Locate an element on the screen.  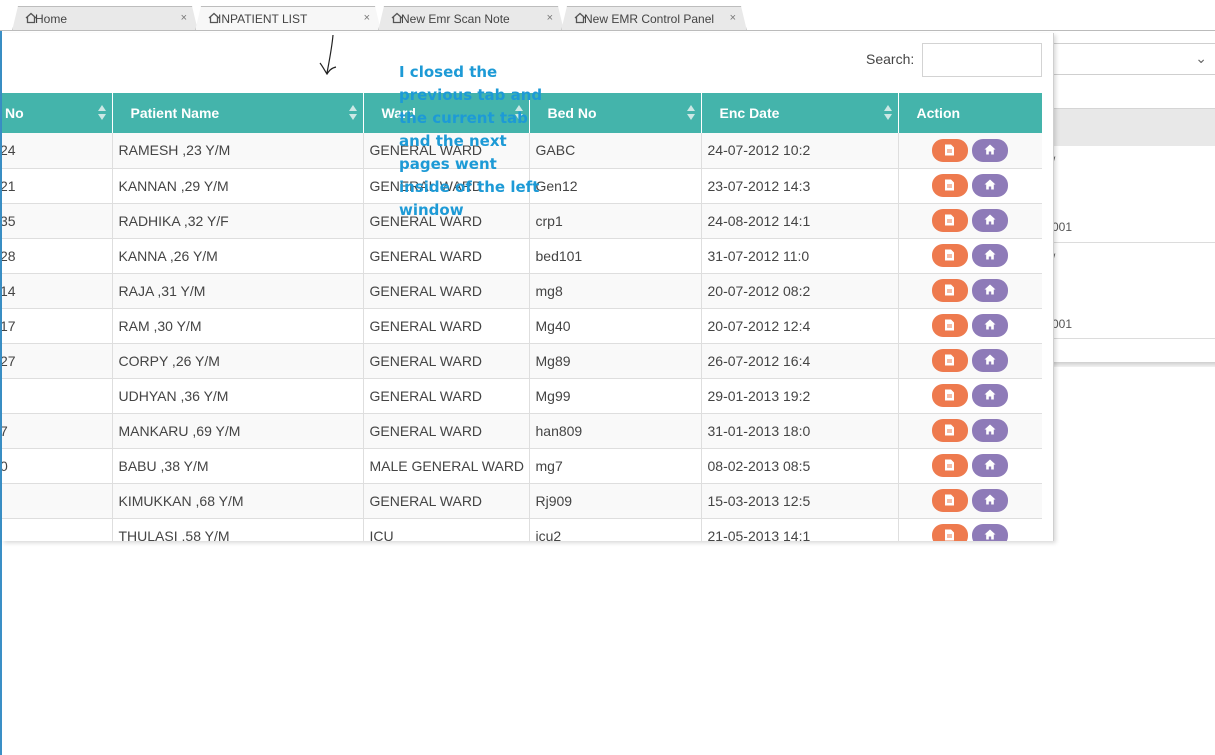
column-header-patient-name: Patient Name is located at coordinates (238, 113).